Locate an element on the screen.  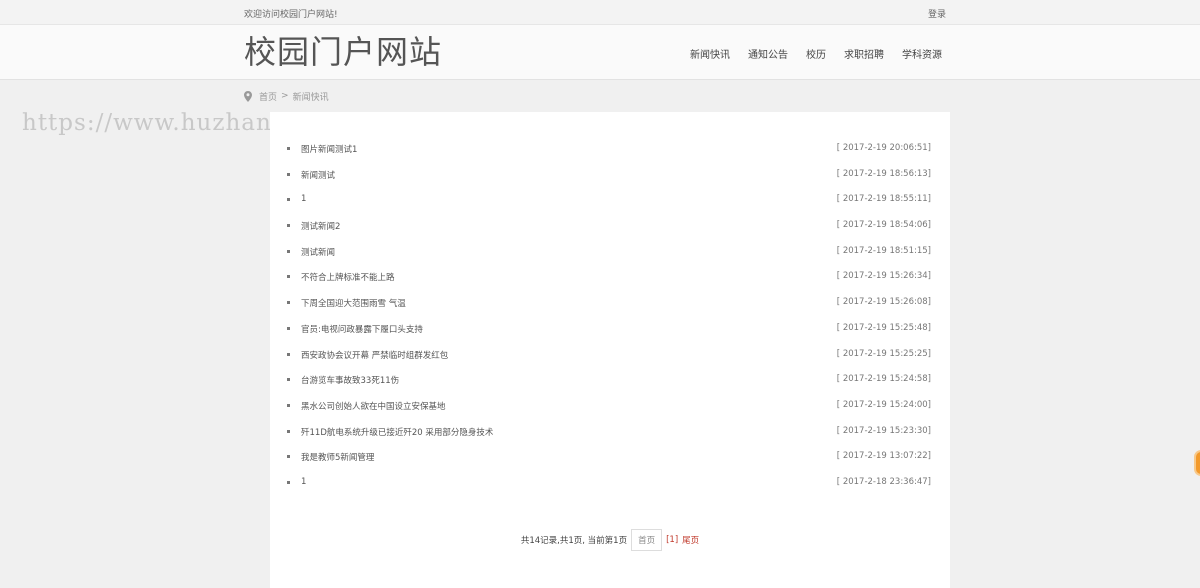
nav-jobs: 求职招聘 is located at coordinates (864, 53).